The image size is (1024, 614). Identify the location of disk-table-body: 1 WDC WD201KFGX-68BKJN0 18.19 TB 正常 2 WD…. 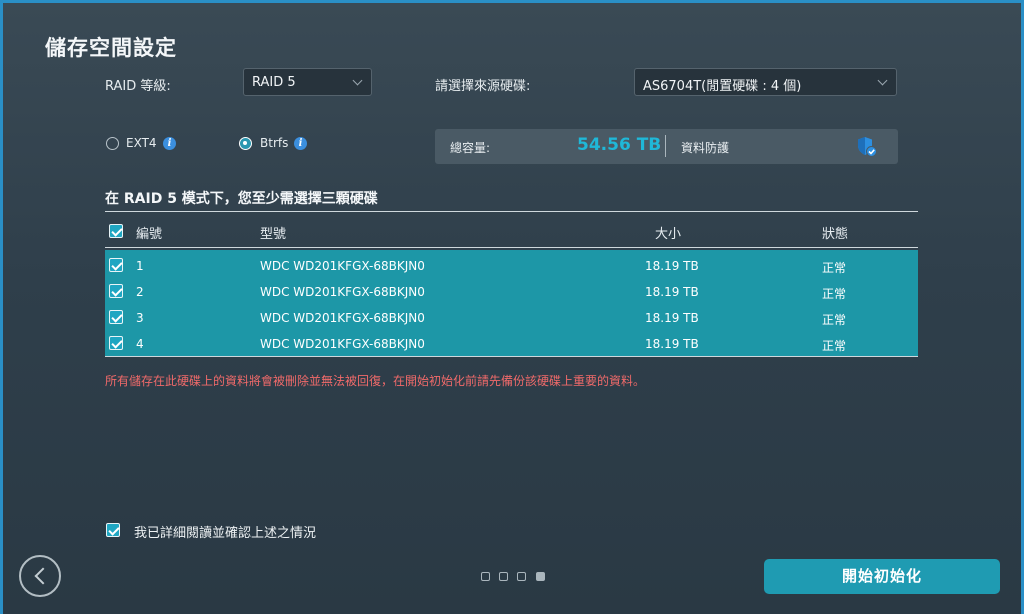
(511, 303).